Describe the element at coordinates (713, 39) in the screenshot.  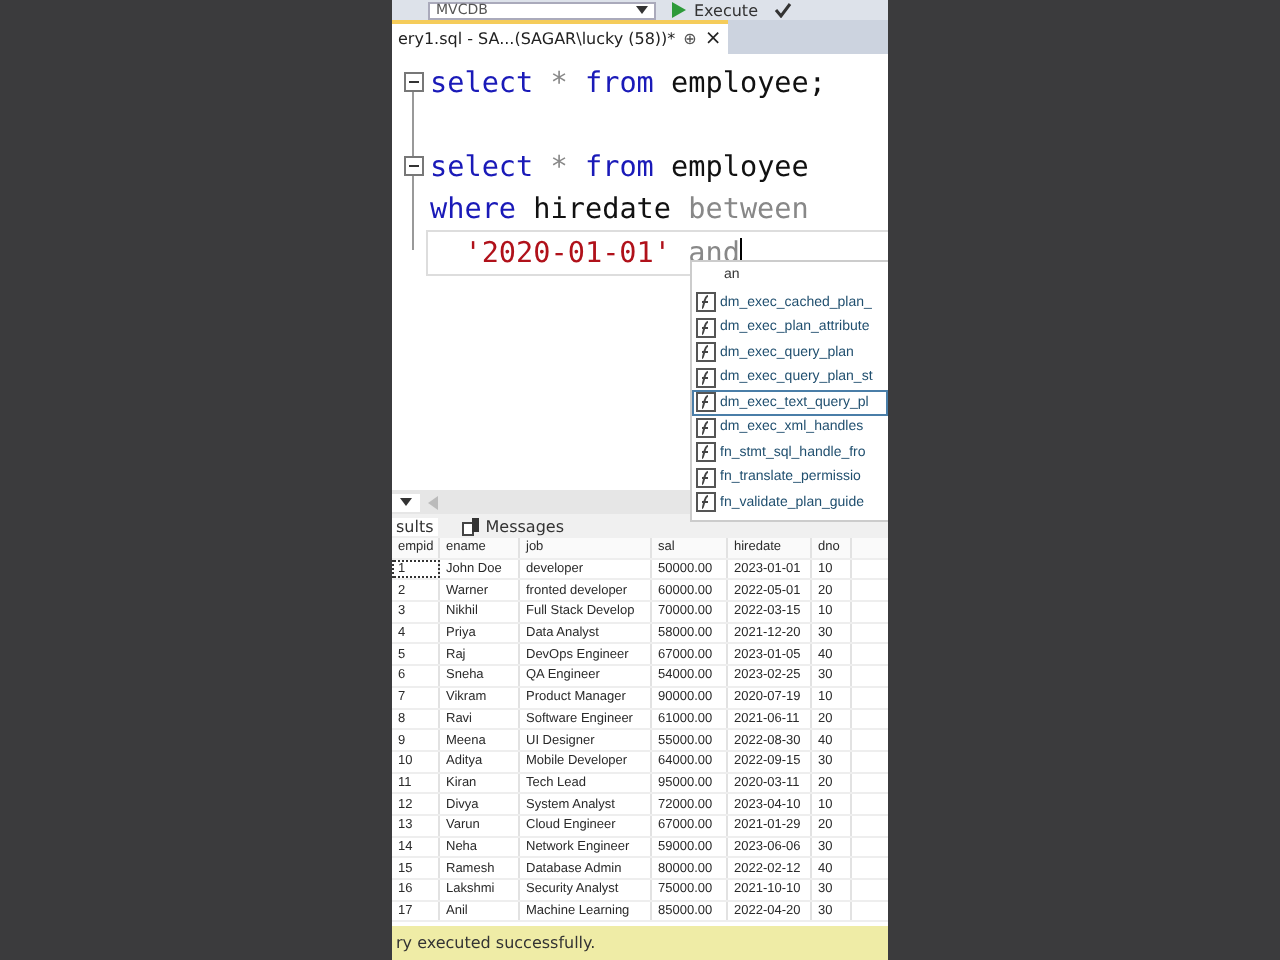
I see `close-icon: ×` at that location.